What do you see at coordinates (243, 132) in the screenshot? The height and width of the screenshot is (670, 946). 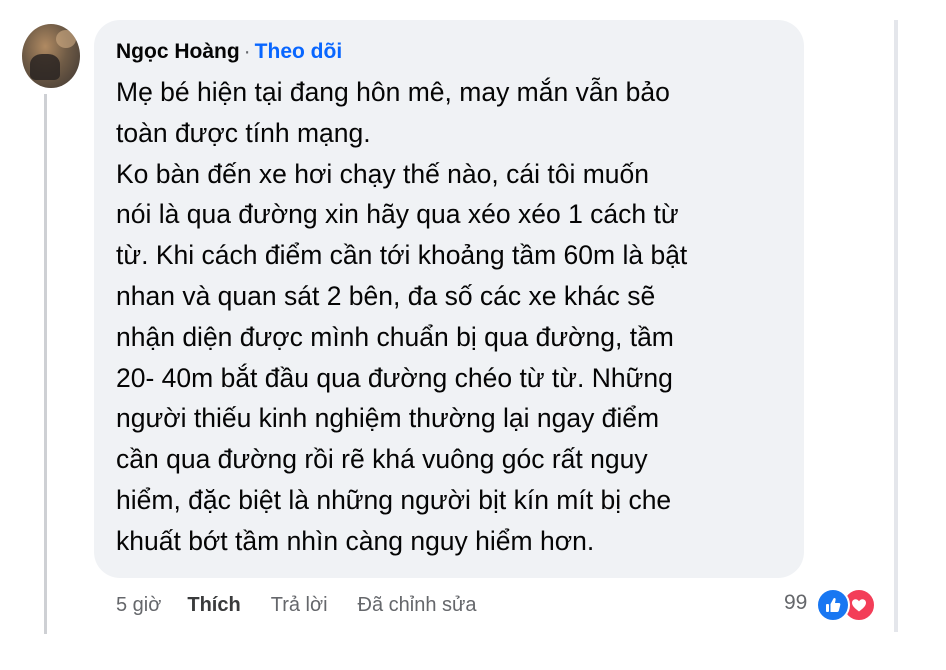 I see `comment-line: toàn được tính mạng.` at bounding box center [243, 132].